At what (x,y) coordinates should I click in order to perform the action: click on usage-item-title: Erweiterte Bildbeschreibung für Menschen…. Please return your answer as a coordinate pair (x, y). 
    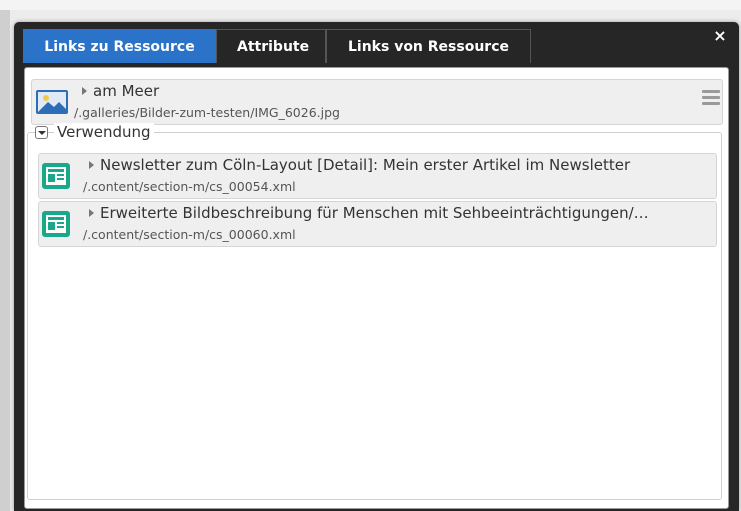
    Looking at the image, I should click on (399, 213).